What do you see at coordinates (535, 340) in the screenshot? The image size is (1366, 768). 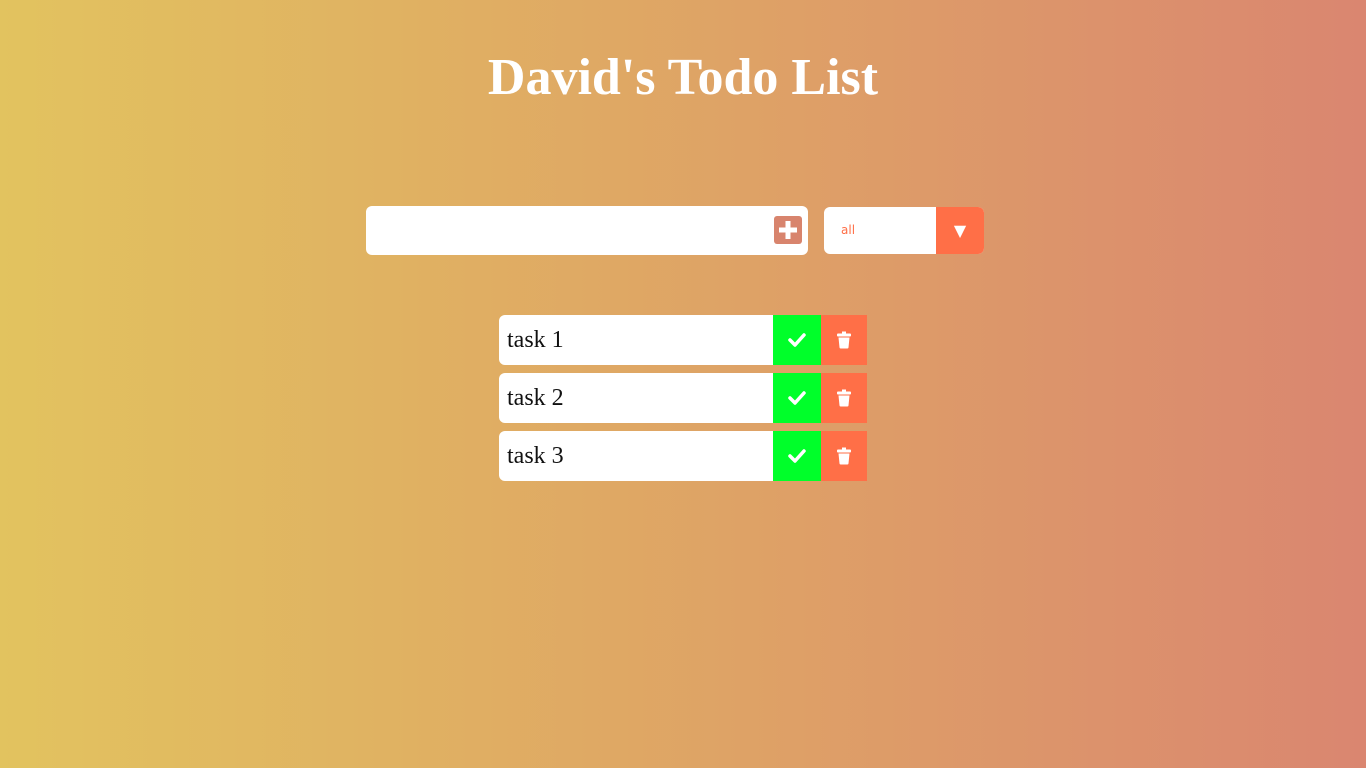 I see `todo-item-text: task 1` at bounding box center [535, 340].